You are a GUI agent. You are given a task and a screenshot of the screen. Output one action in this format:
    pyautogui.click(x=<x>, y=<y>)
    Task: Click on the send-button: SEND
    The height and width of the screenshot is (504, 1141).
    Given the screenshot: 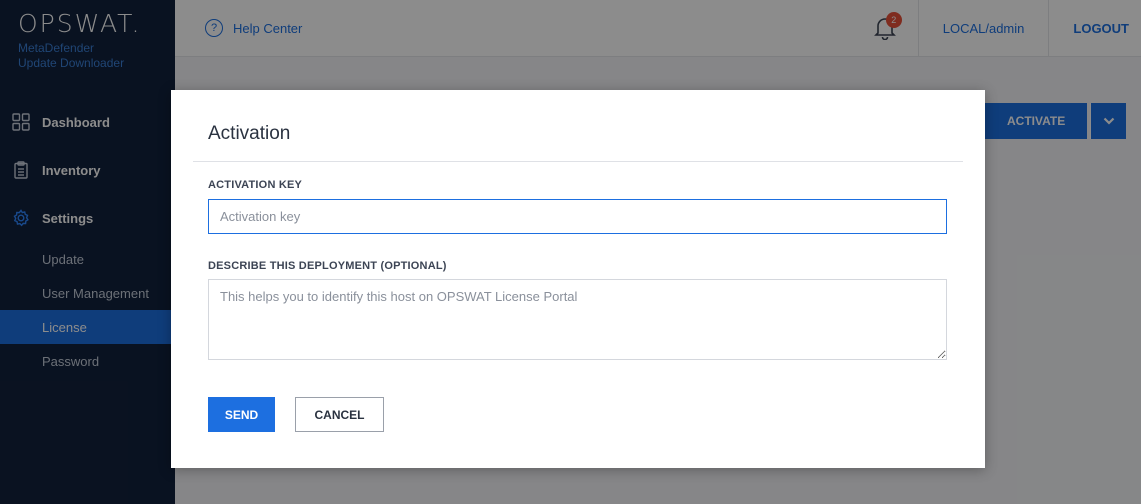 What is the action you would take?
    pyautogui.click(x=241, y=414)
    